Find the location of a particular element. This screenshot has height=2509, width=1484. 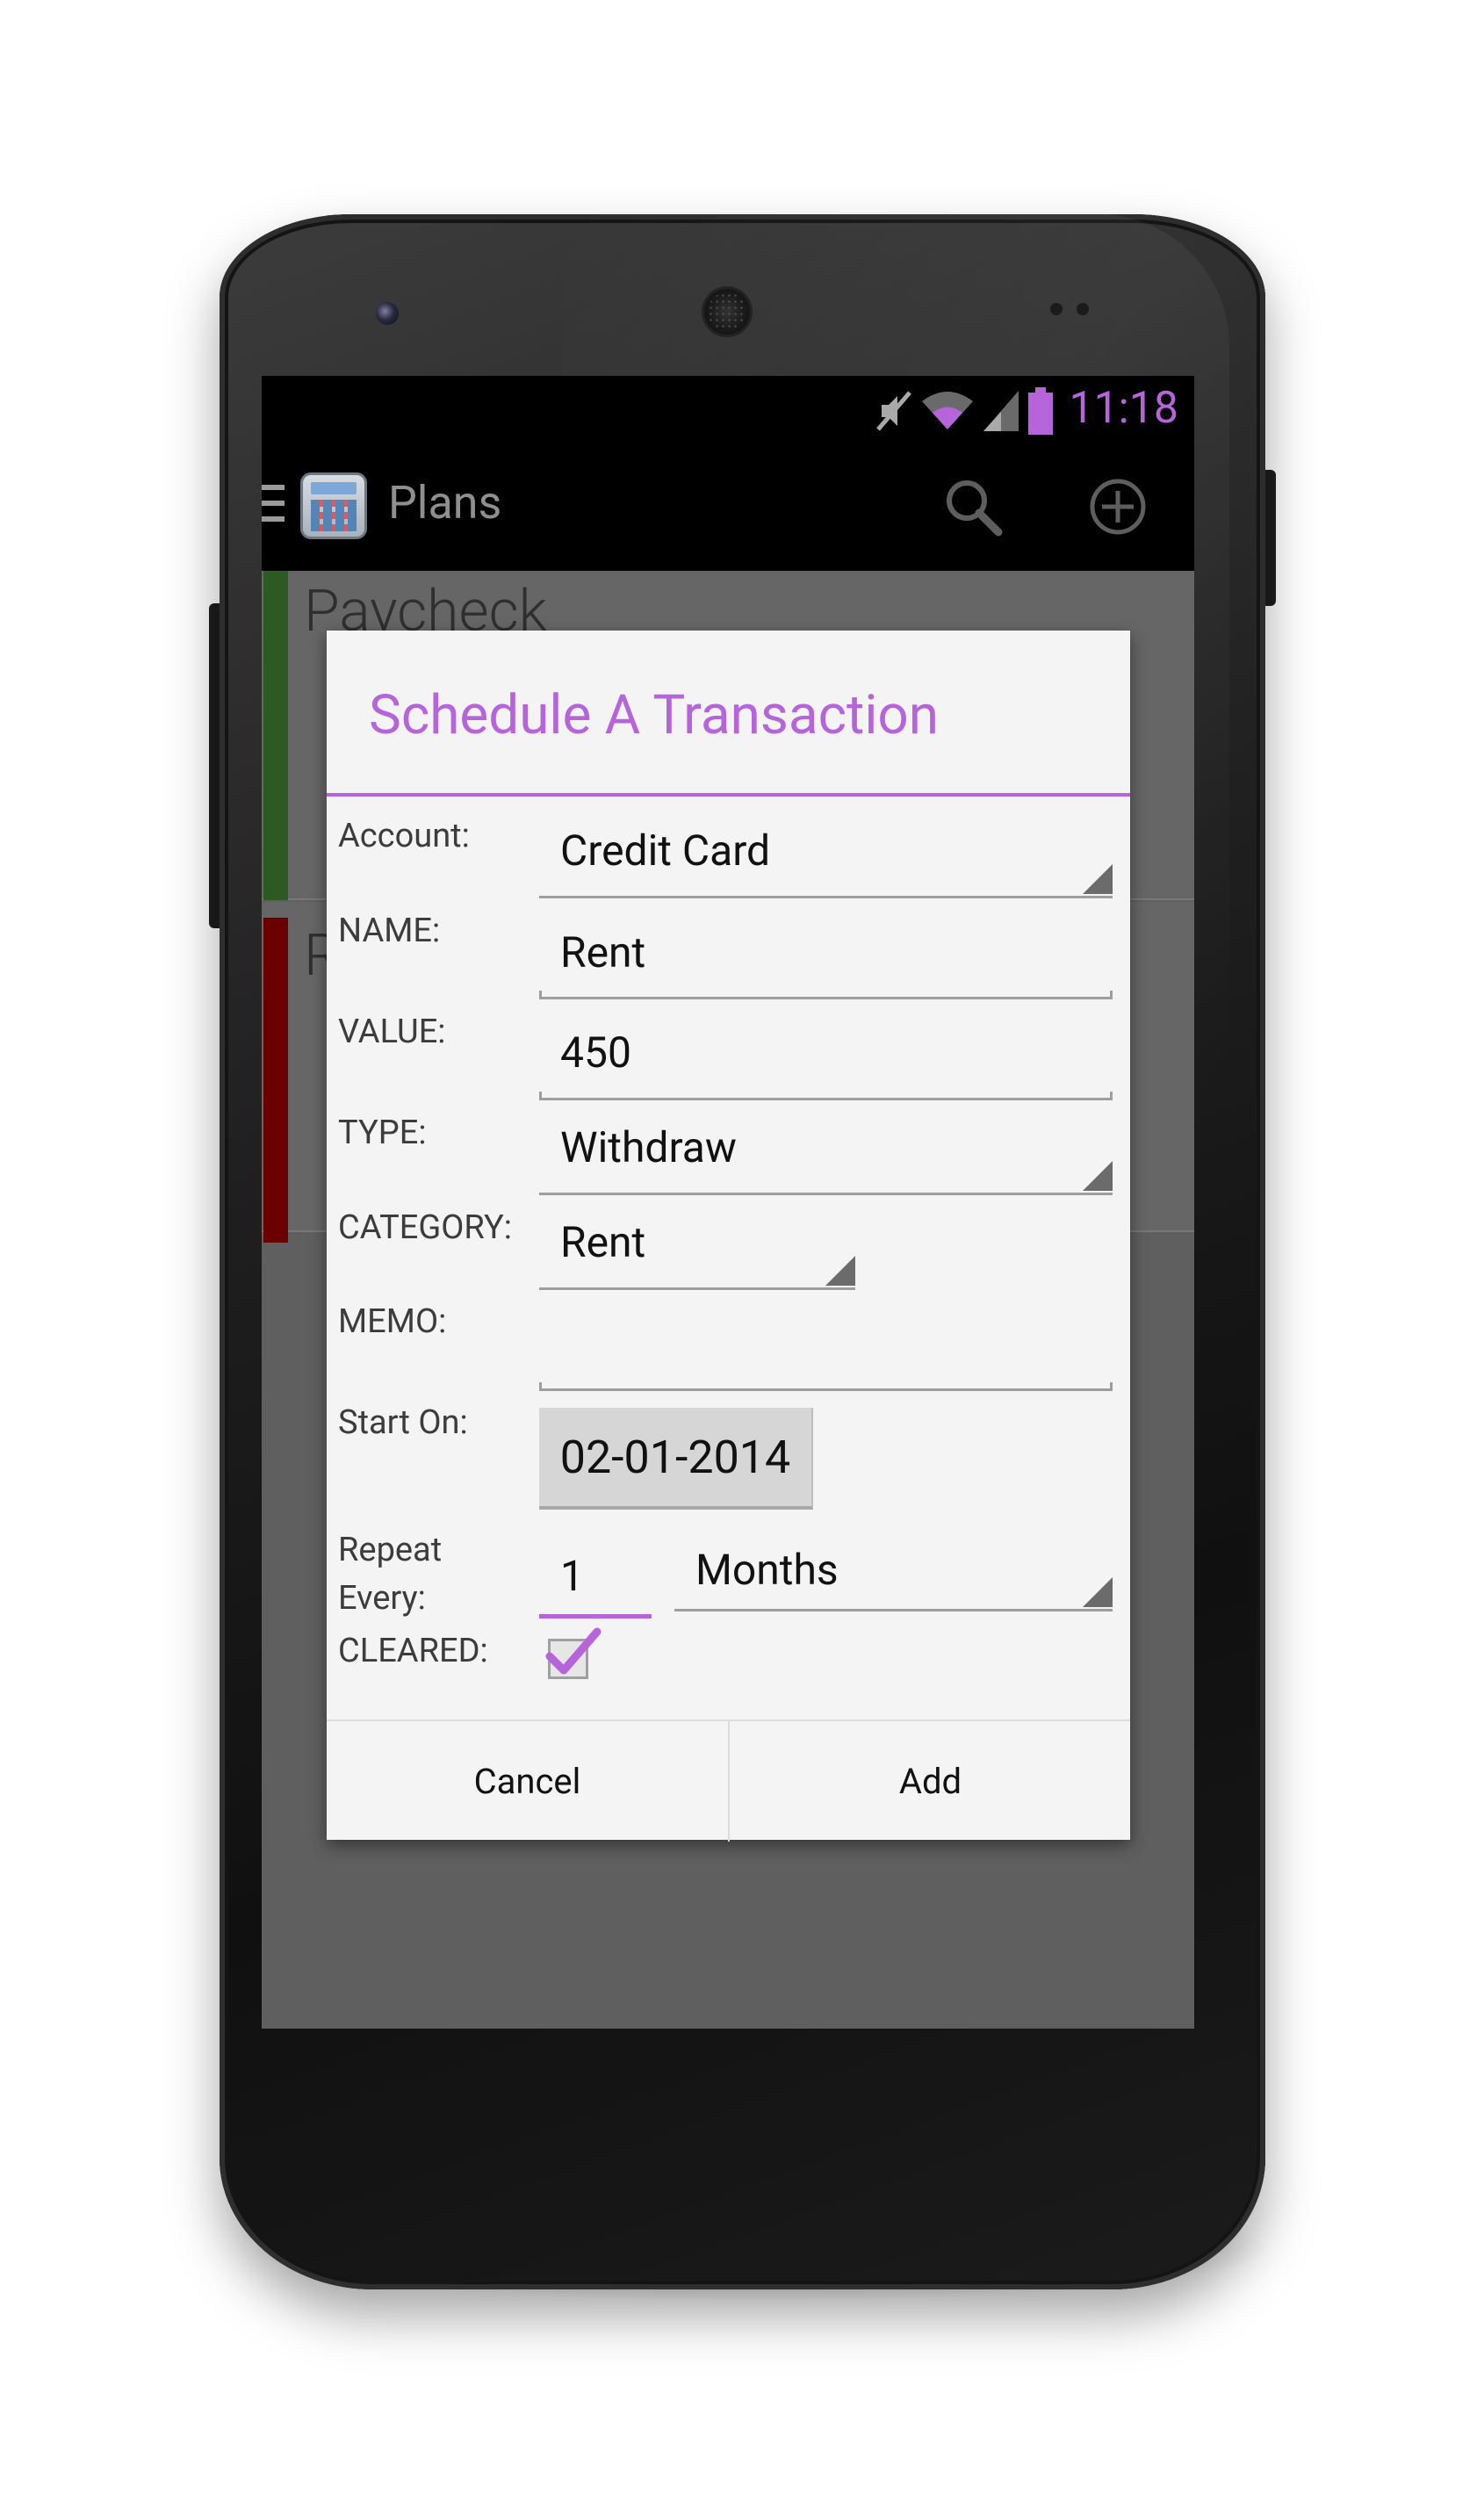

value-value: 450 is located at coordinates (595, 1052).